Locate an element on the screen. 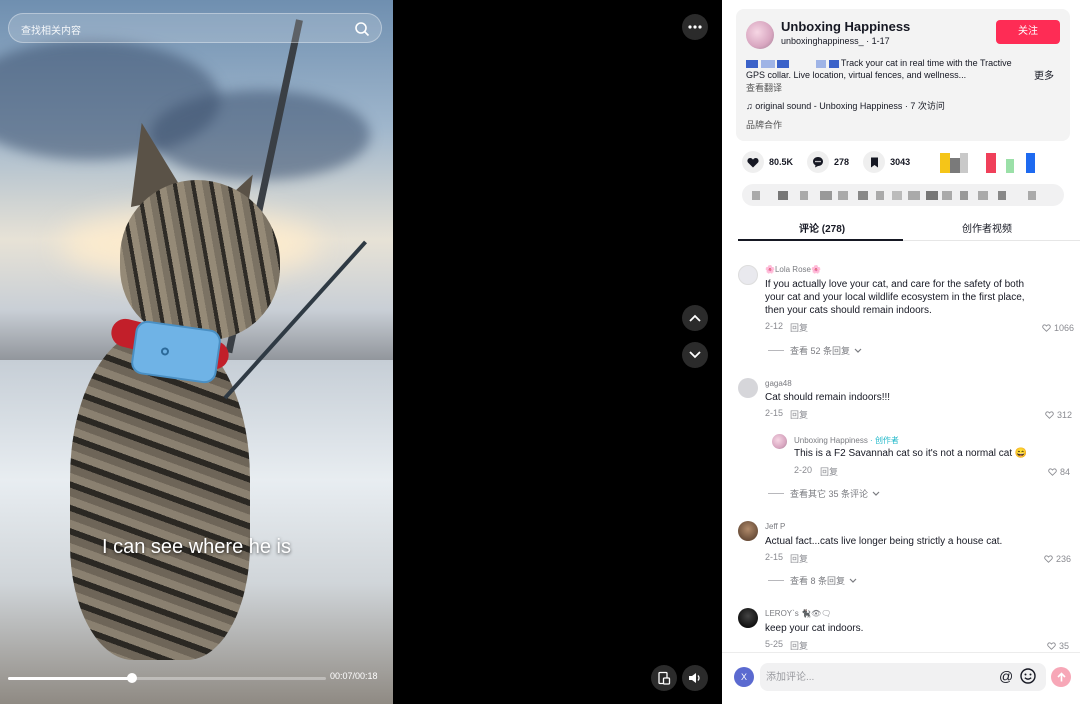  engagement-stats: 80.5K 278 3043 is located at coordinates (833, 162).